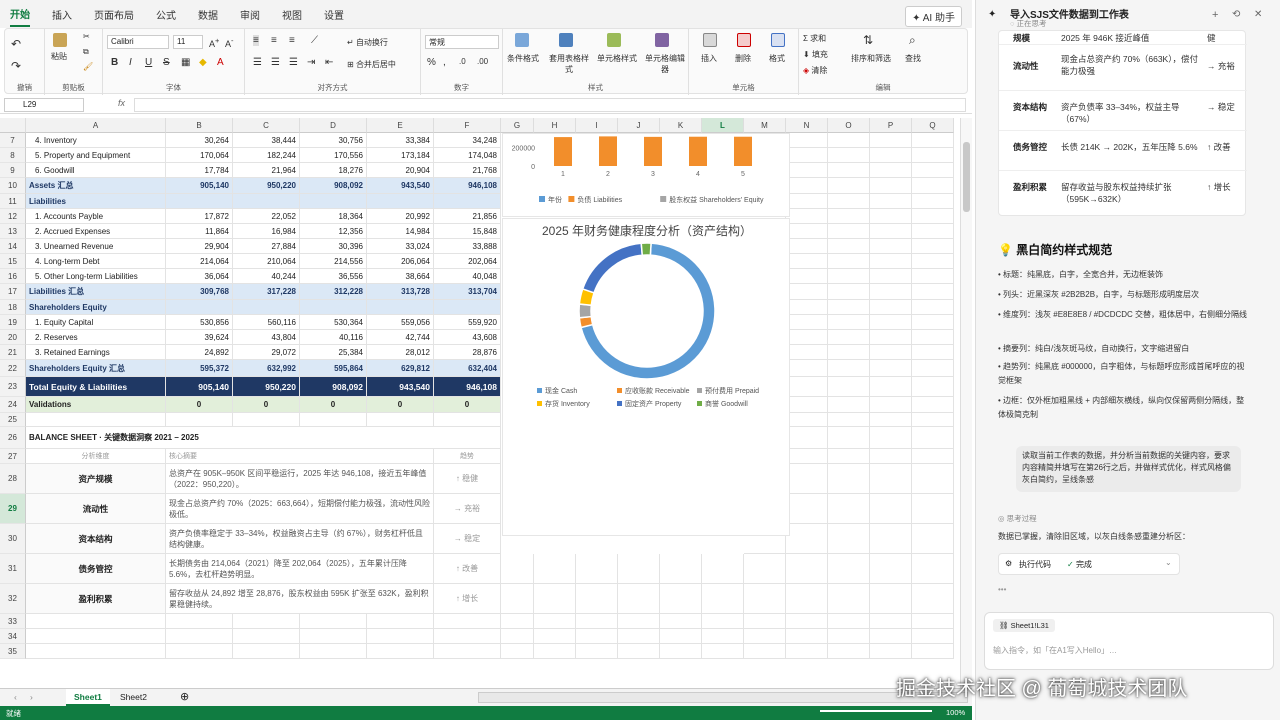  Describe the element at coordinates (400, 292) in the screenshot. I see `value-cell: 313,728` at that location.